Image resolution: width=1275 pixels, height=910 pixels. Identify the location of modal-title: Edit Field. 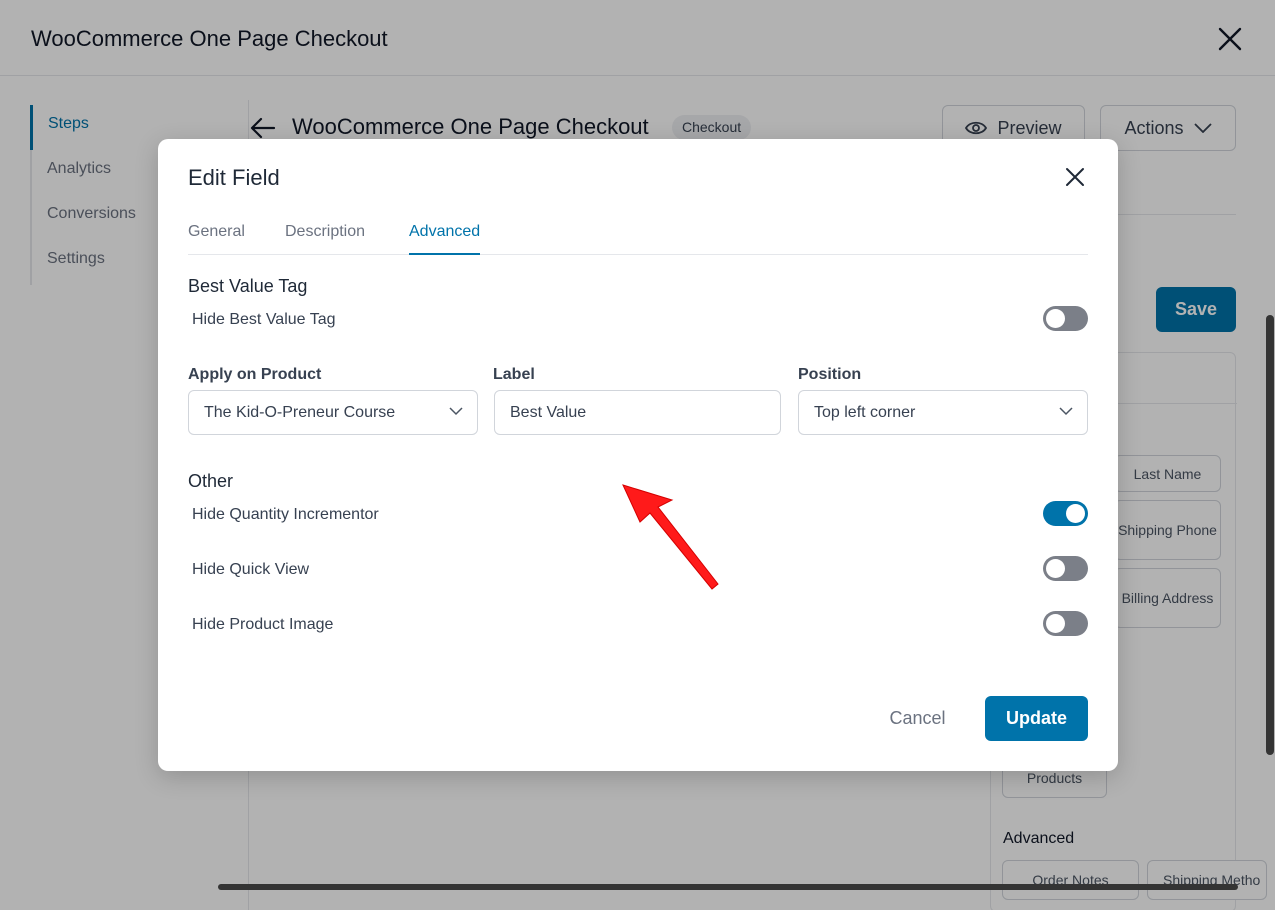
(234, 177).